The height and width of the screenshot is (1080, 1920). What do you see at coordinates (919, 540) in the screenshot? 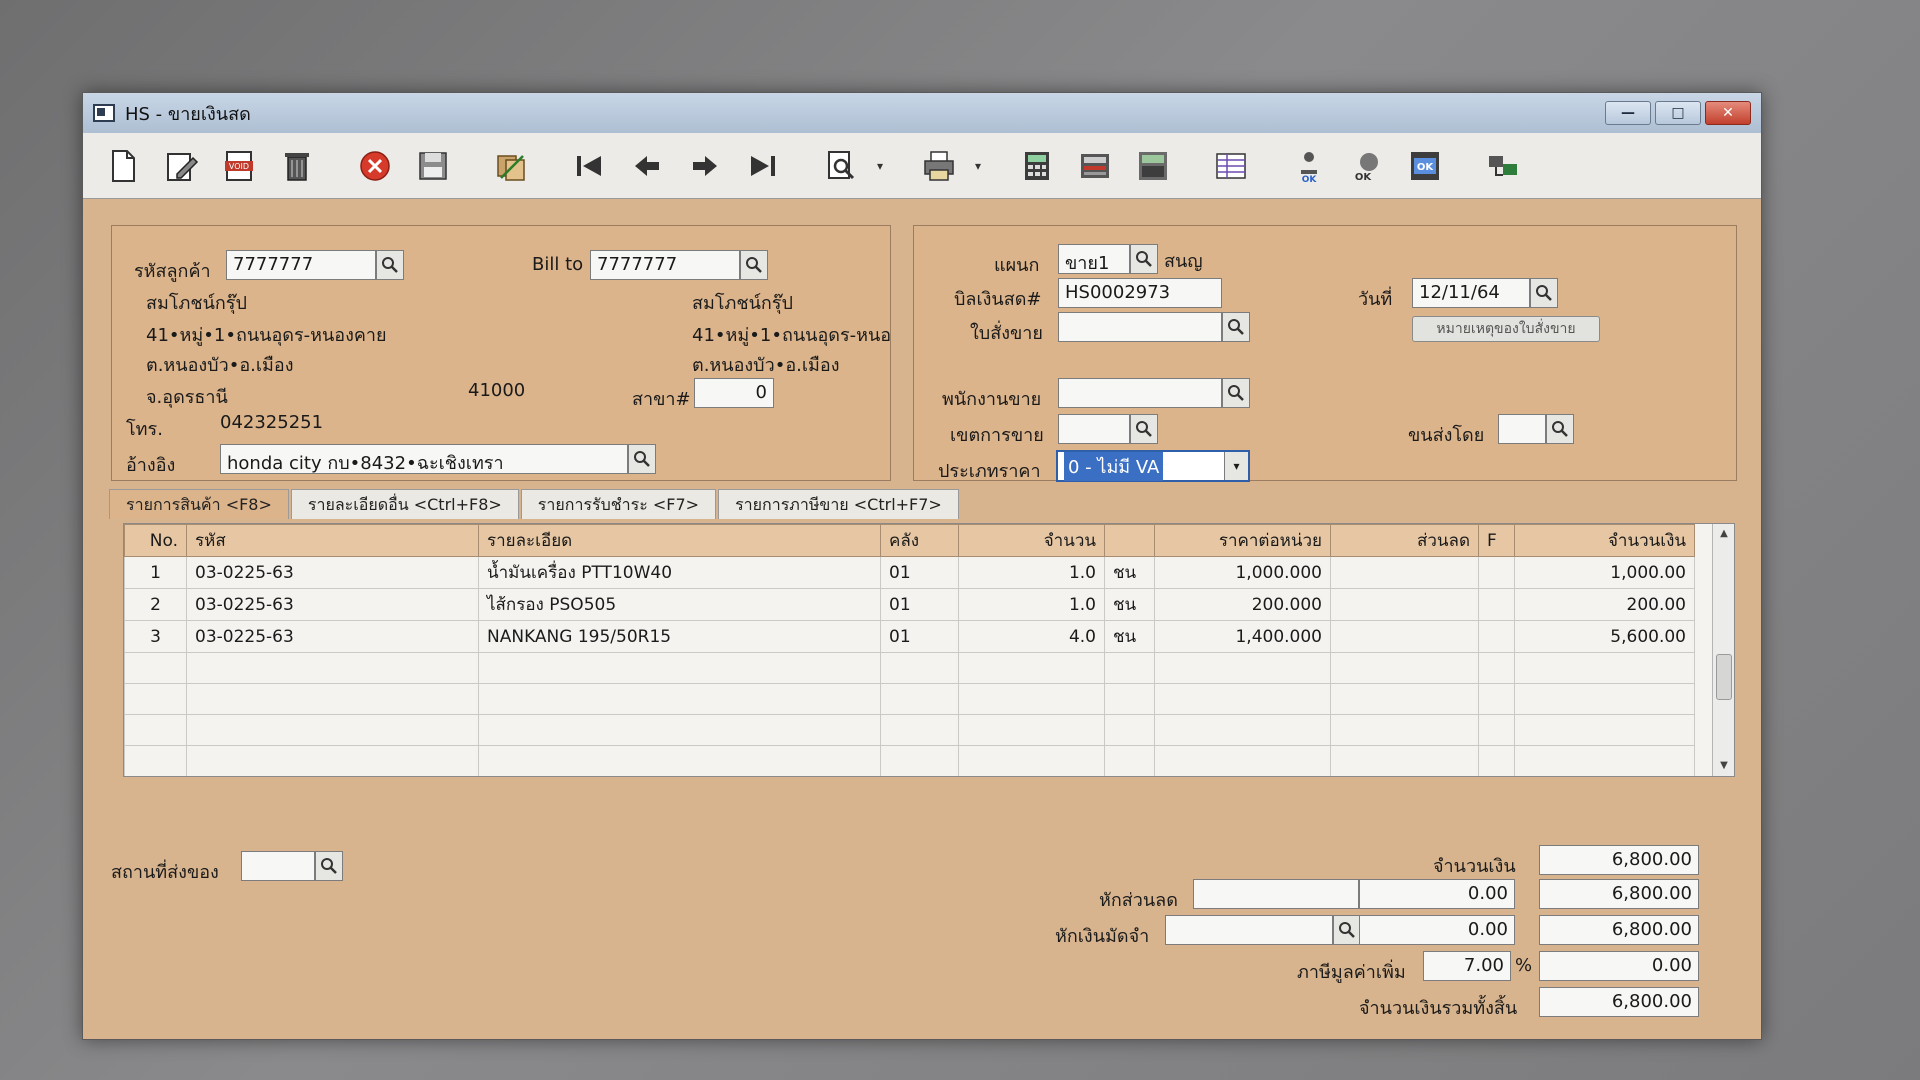
I see `col-warehouse: คลัง` at bounding box center [919, 540].